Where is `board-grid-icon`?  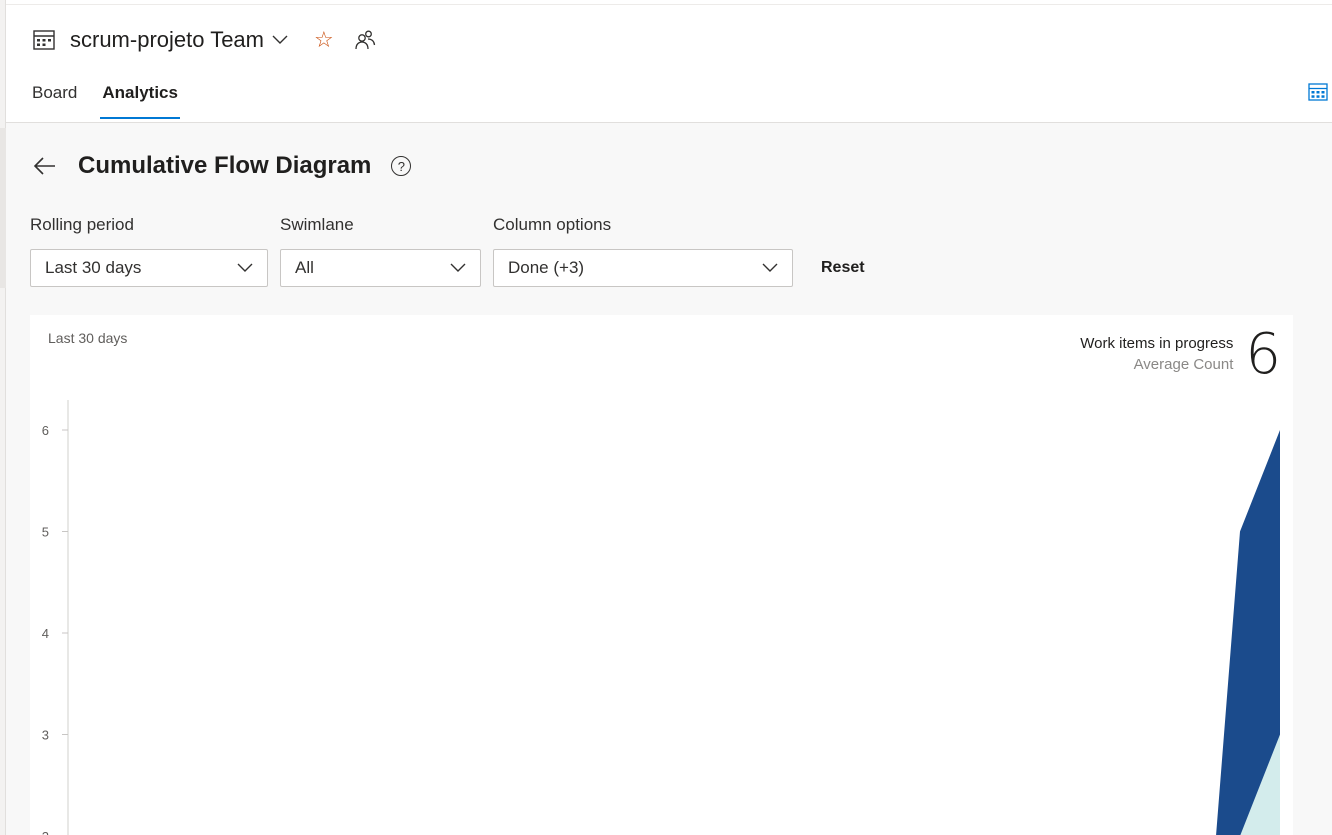 board-grid-icon is located at coordinates (44, 40).